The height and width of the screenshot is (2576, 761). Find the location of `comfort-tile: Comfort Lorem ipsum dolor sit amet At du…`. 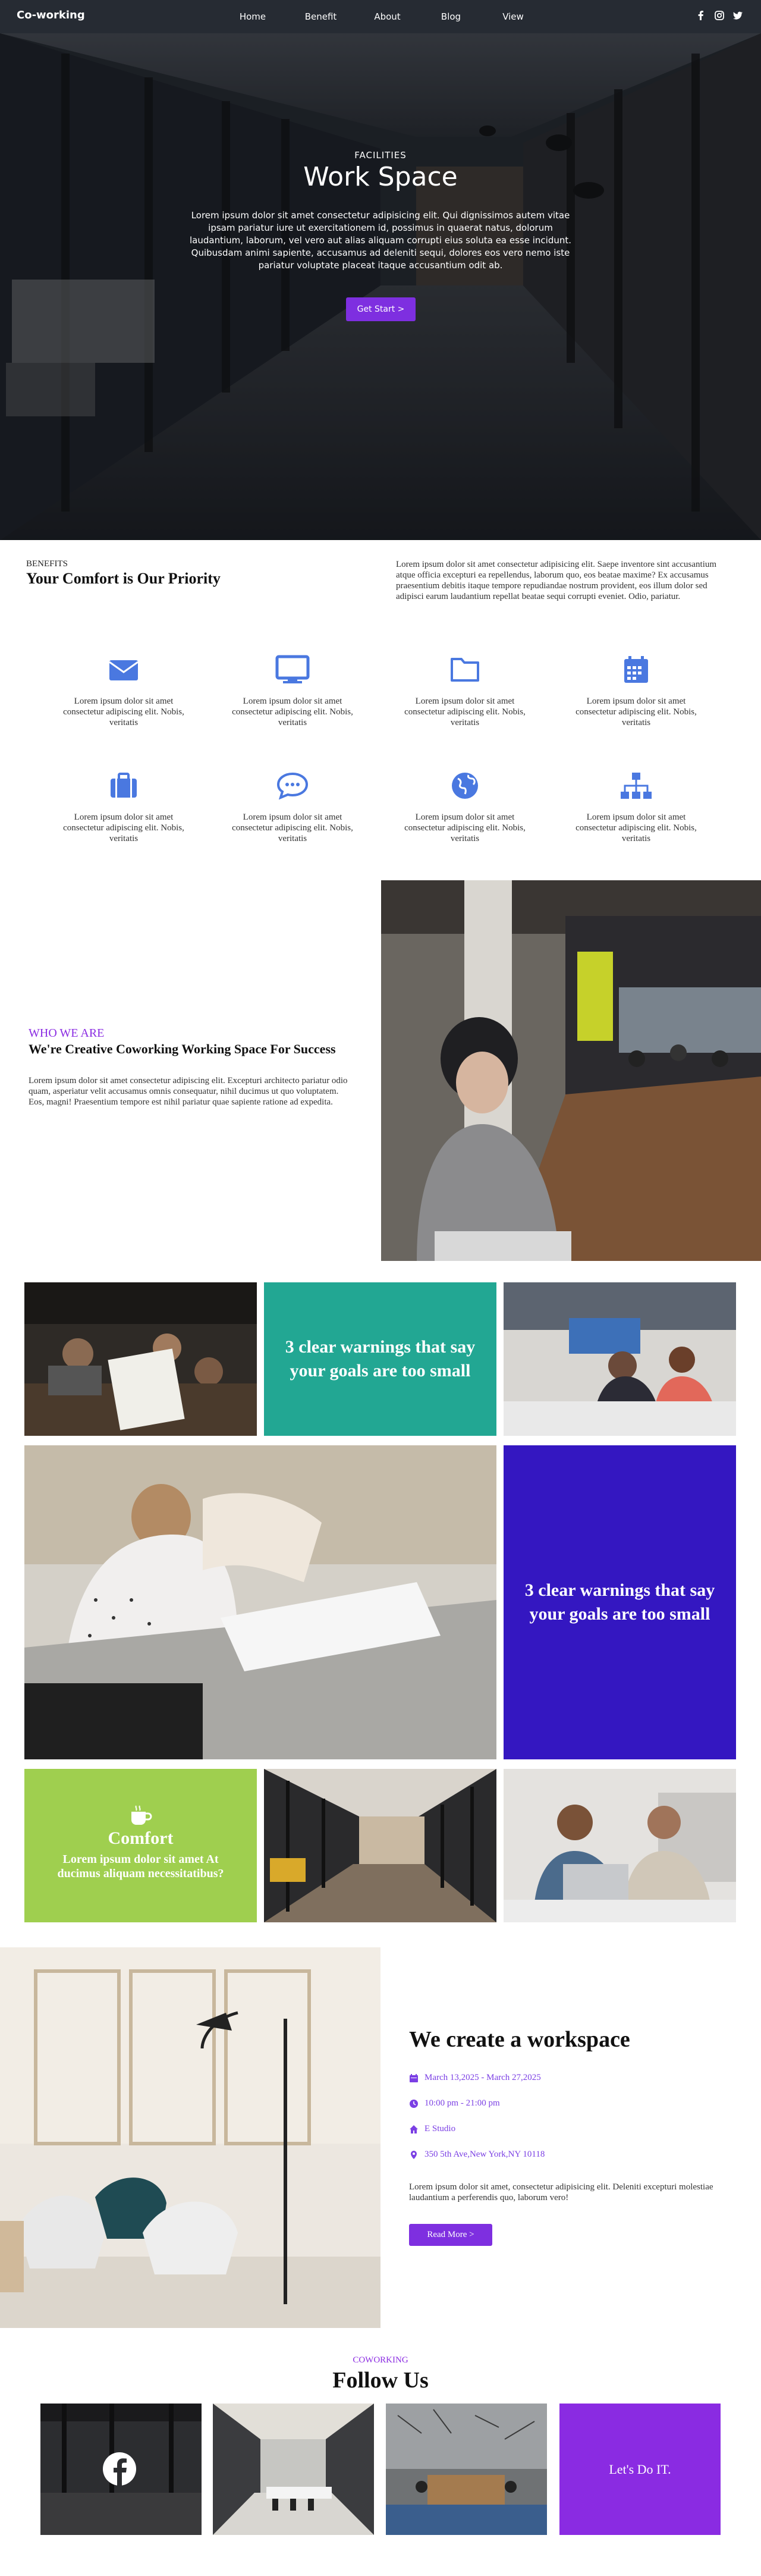

comfort-tile: Comfort Lorem ipsum dolor sit amet At du… is located at coordinates (140, 1845).